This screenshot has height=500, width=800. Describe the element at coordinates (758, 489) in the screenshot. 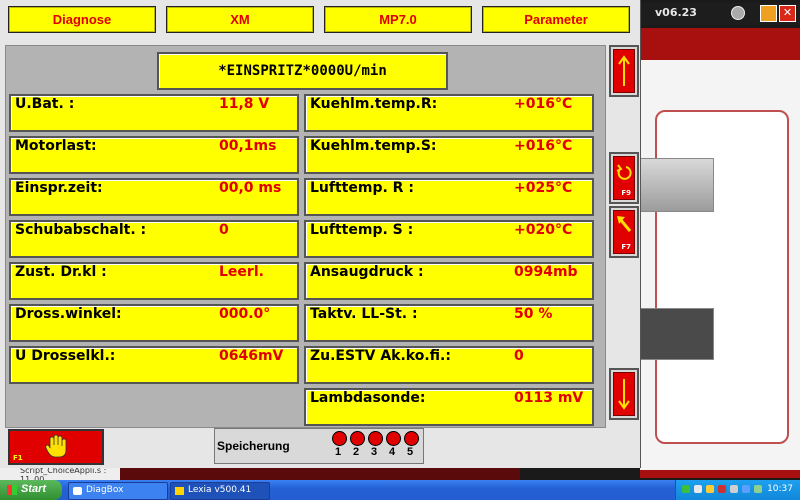

I see `usb-icon` at that location.